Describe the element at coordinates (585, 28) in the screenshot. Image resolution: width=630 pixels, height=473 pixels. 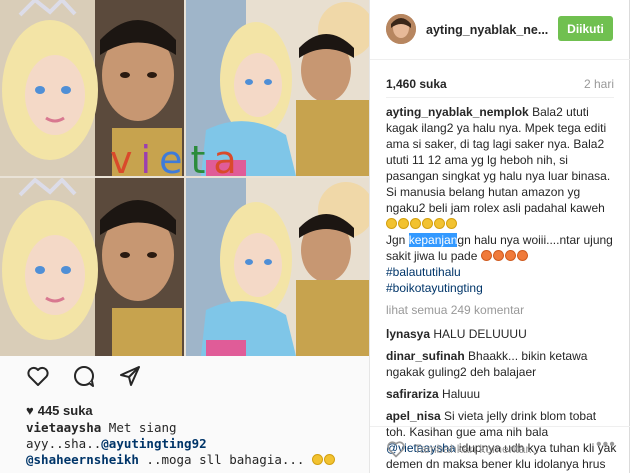
I see `following-button: Diikuti` at that location.